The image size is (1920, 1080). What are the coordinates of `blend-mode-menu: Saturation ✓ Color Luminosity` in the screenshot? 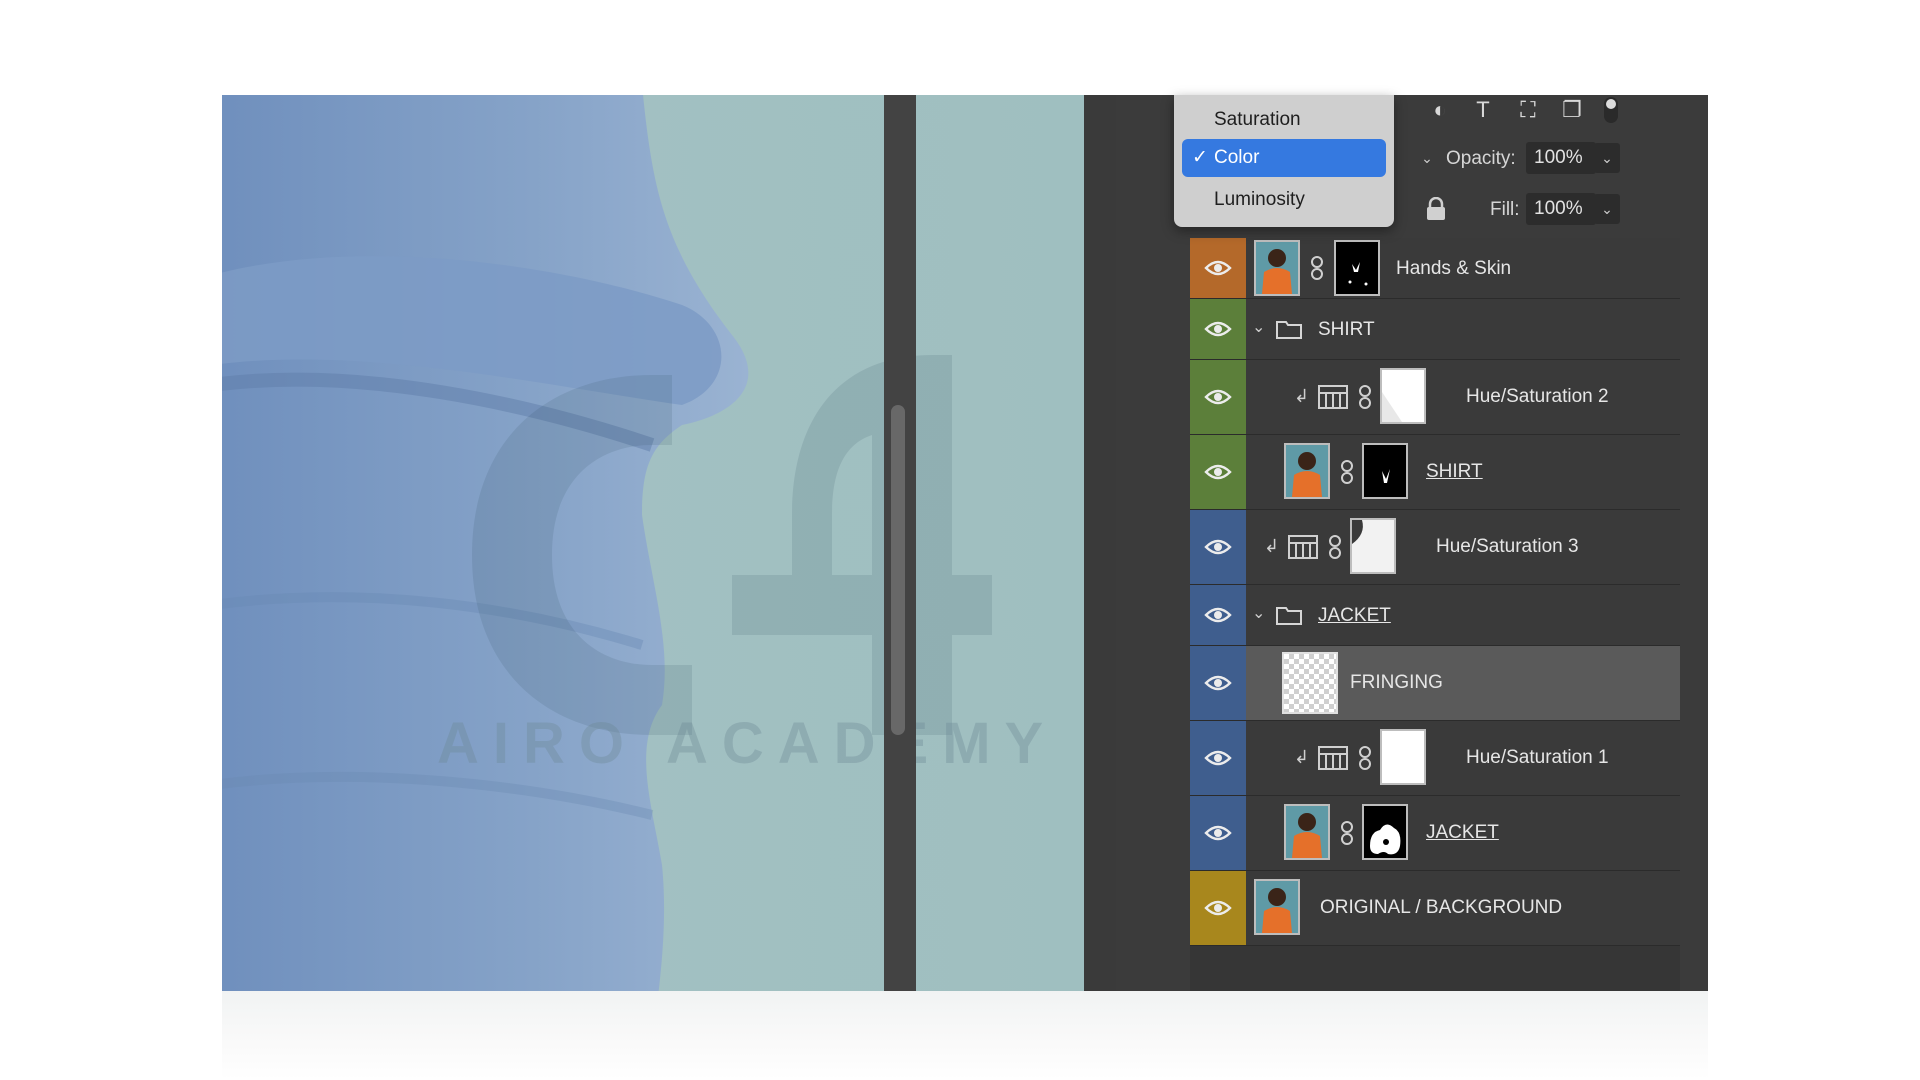 It's located at (1284, 161).